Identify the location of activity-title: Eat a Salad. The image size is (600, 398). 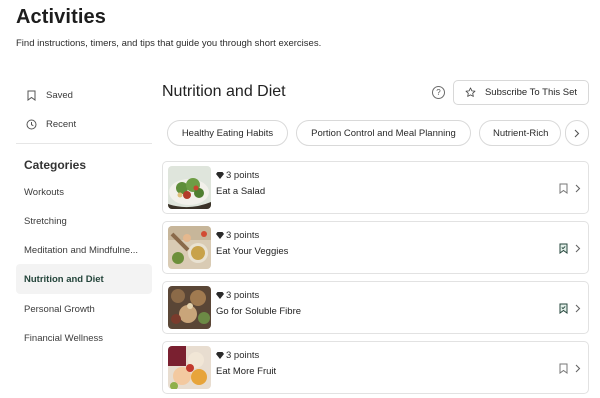
(241, 191).